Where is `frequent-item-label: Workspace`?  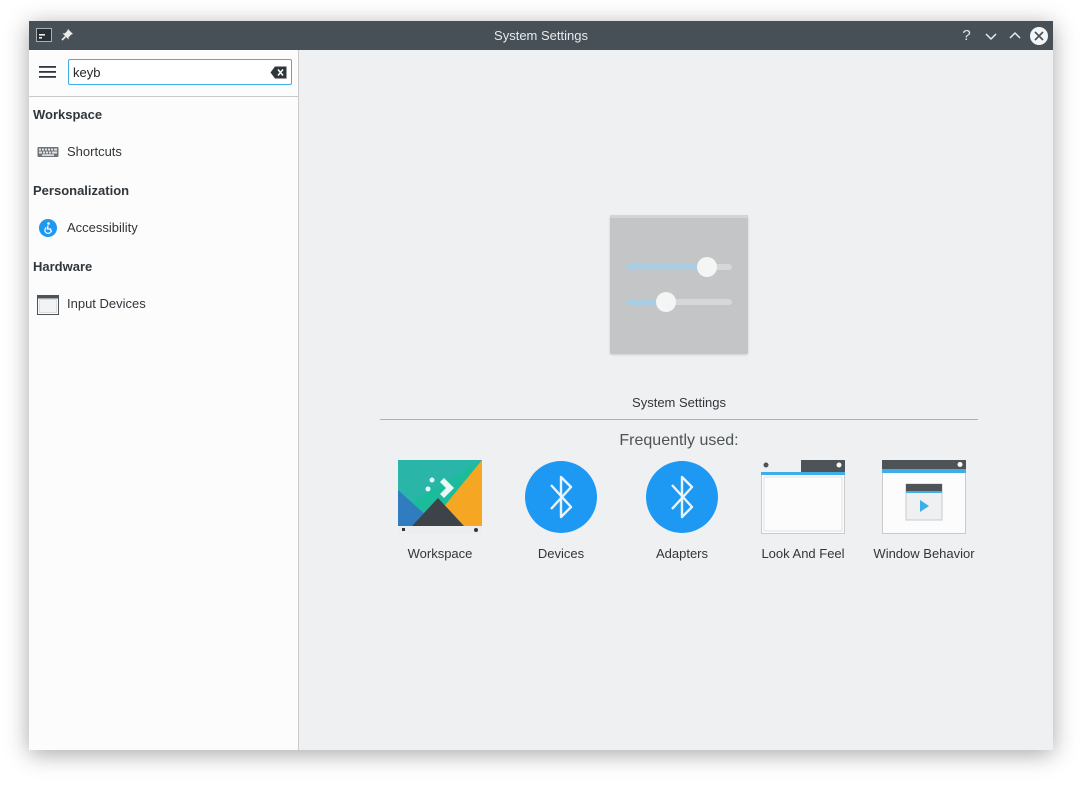
frequent-item-label: Workspace is located at coordinates (440, 553).